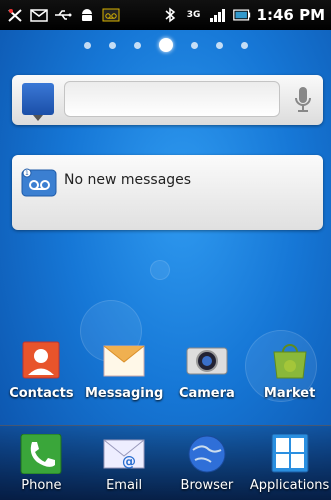 The image size is (331, 500). What do you see at coordinates (39, 15) in the screenshot?
I see `email-notification-icon` at bounding box center [39, 15].